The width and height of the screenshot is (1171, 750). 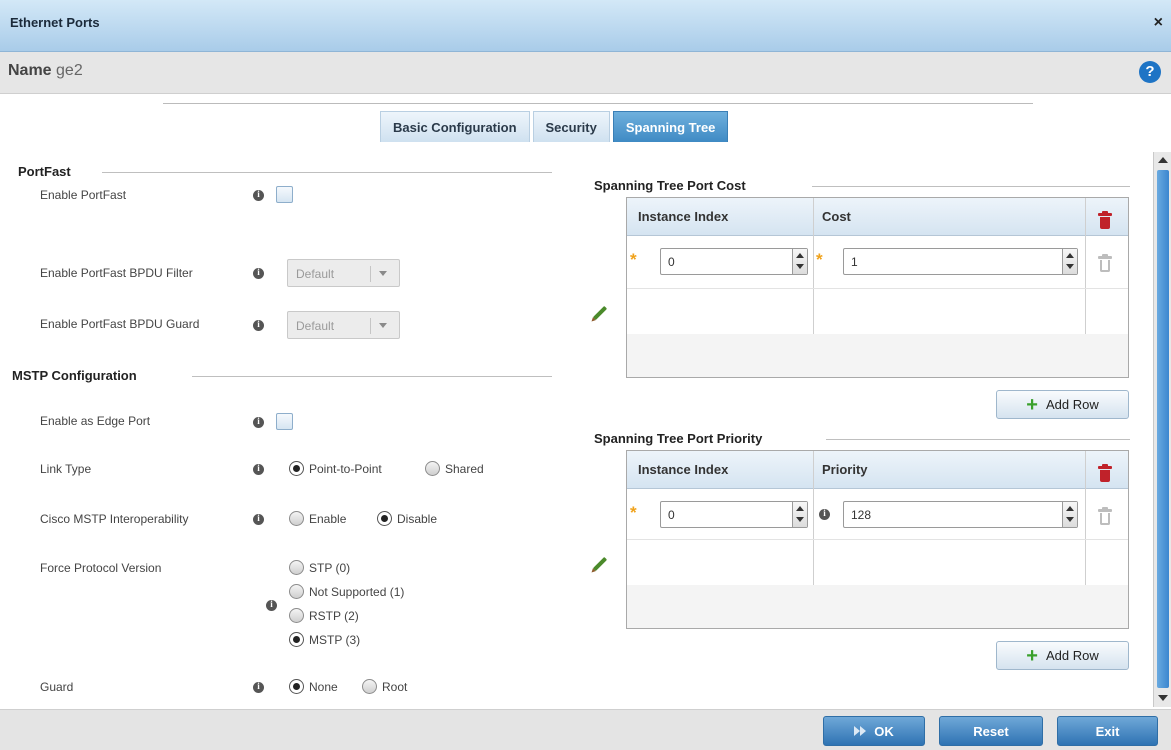 What do you see at coordinates (1158, 23) in the screenshot?
I see `close-icon: ×` at bounding box center [1158, 23].